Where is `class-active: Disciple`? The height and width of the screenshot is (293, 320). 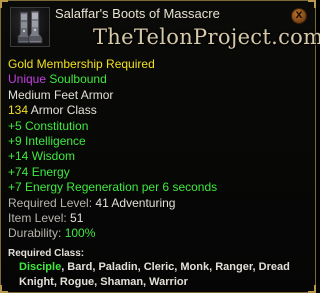 class-active: Disciple is located at coordinates (40, 267).